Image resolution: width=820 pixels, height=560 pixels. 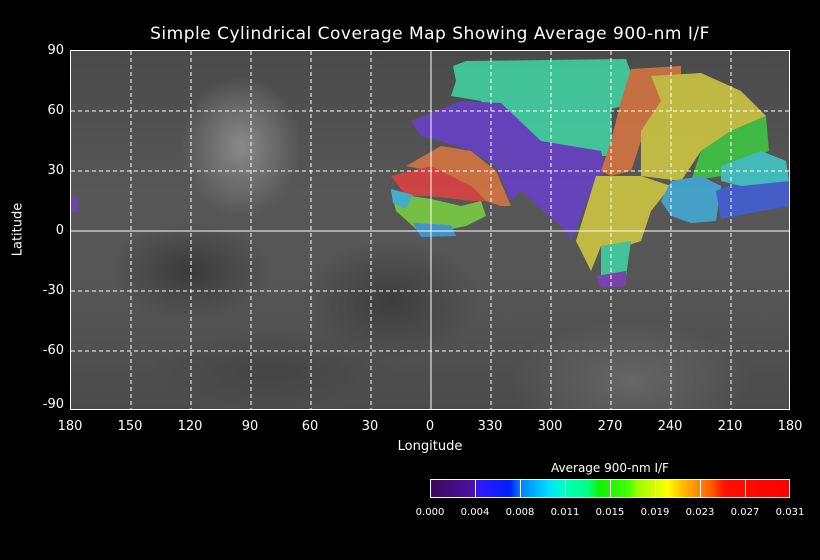 What do you see at coordinates (610, 426) in the screenshot?
I see `x-tick-label: 270` at bounding box center [610, 426].